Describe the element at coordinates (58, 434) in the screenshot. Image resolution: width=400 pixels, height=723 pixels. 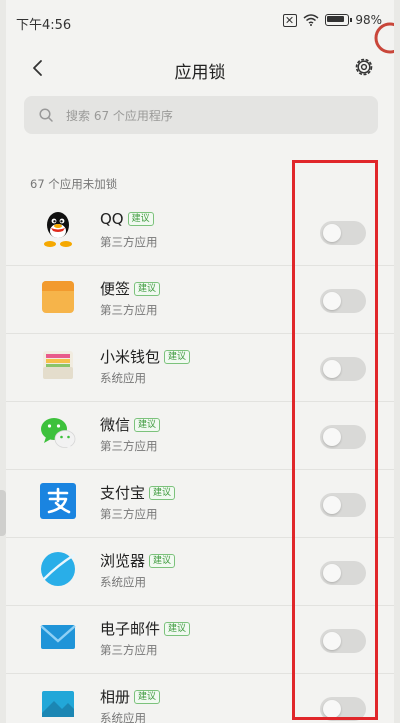
I see `wechat-icon` at that location.